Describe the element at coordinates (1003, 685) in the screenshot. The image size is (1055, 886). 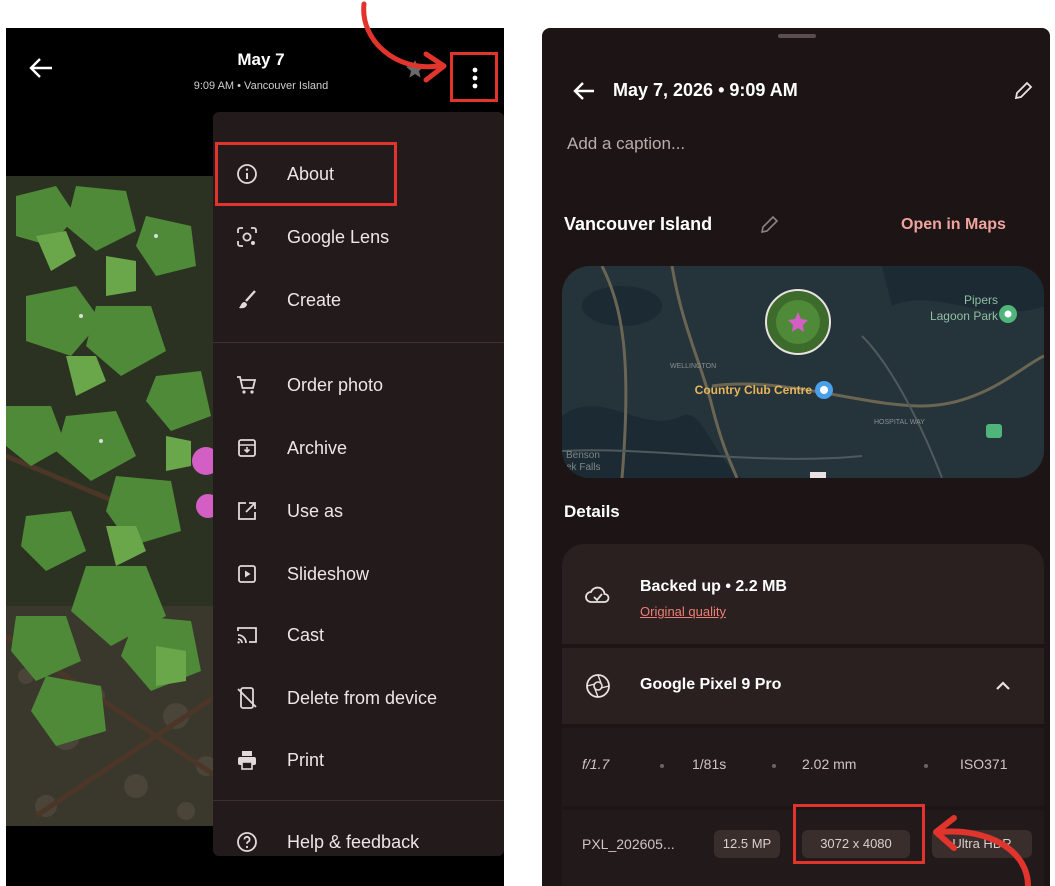
I see `chevron-up-icon` at that location.